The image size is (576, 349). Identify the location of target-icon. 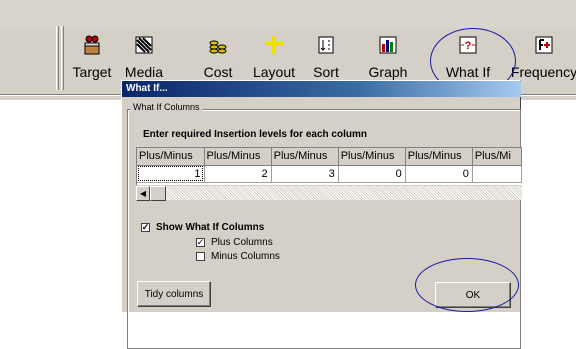
(92, 45).